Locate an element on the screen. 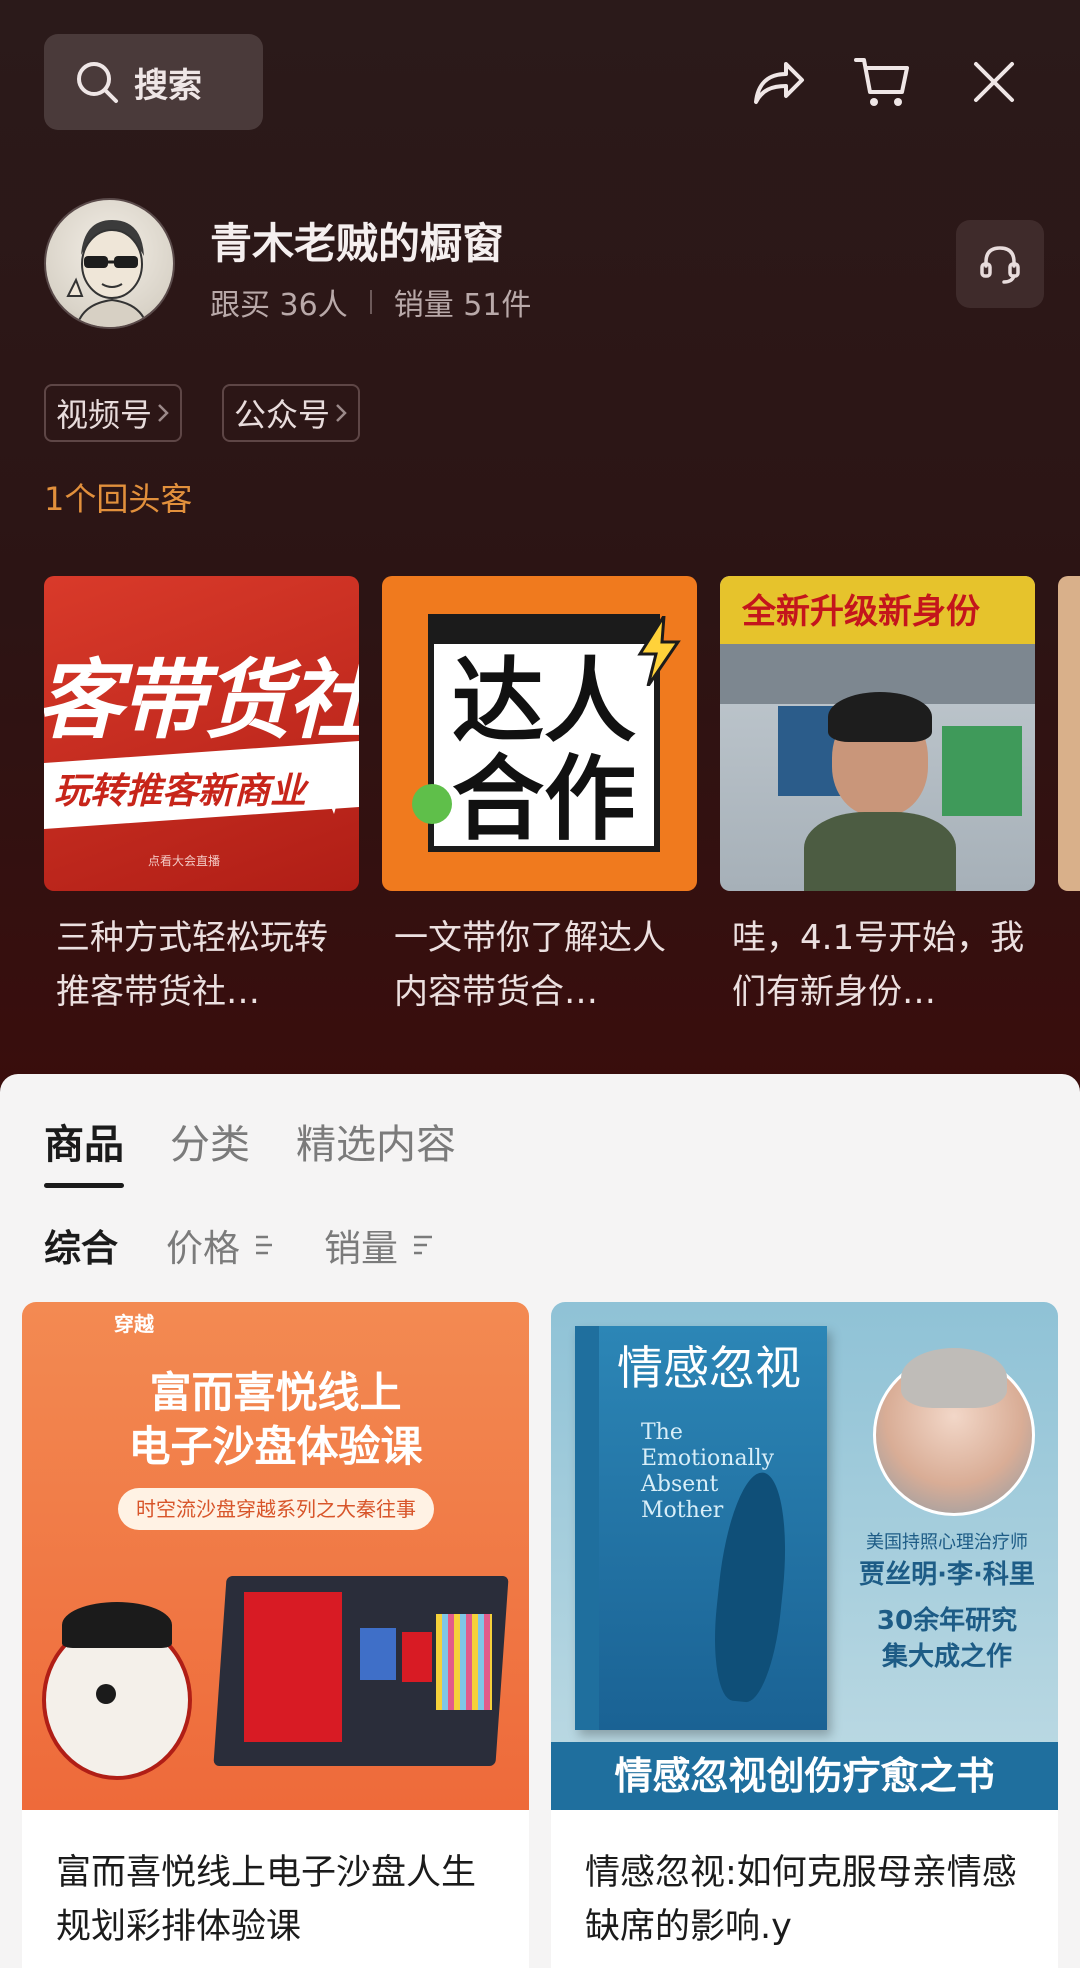  close-icon is located at coordinates (994, 82).